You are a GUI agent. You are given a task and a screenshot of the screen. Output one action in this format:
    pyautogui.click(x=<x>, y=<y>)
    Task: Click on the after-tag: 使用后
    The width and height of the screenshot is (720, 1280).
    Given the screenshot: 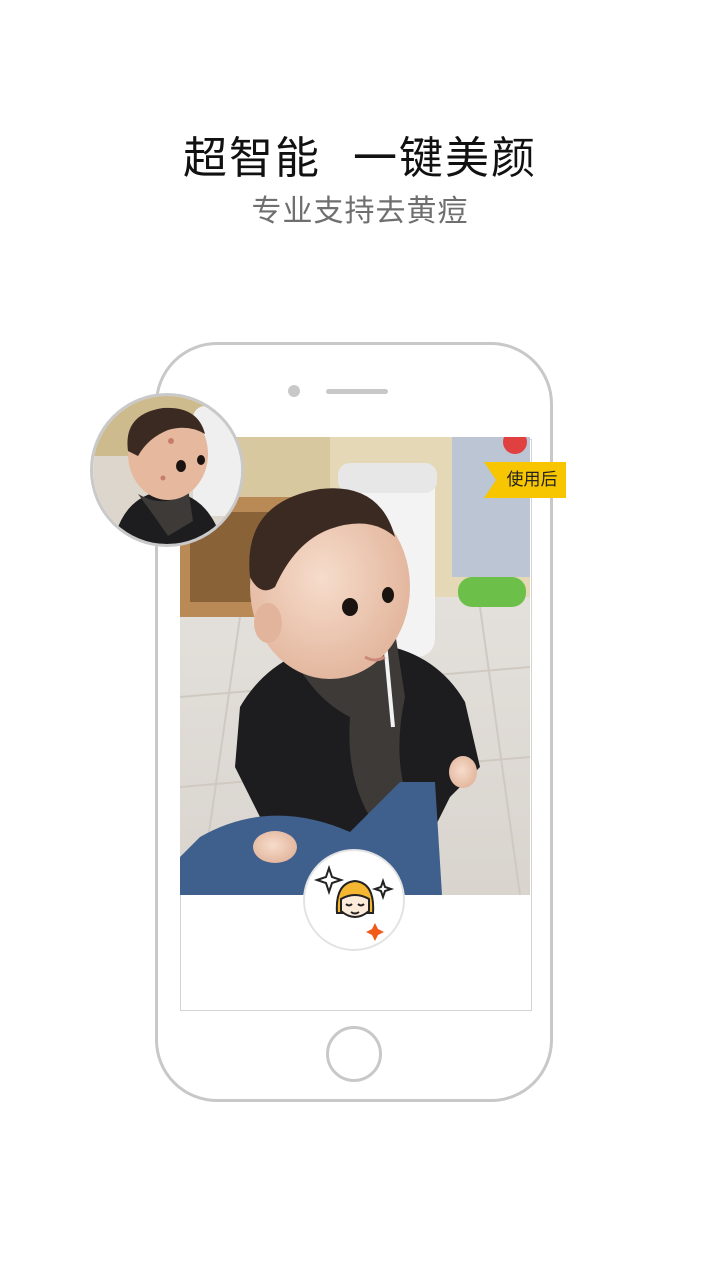 What is the action you would take?
    pyautogui.click(x=525, y=480)
    